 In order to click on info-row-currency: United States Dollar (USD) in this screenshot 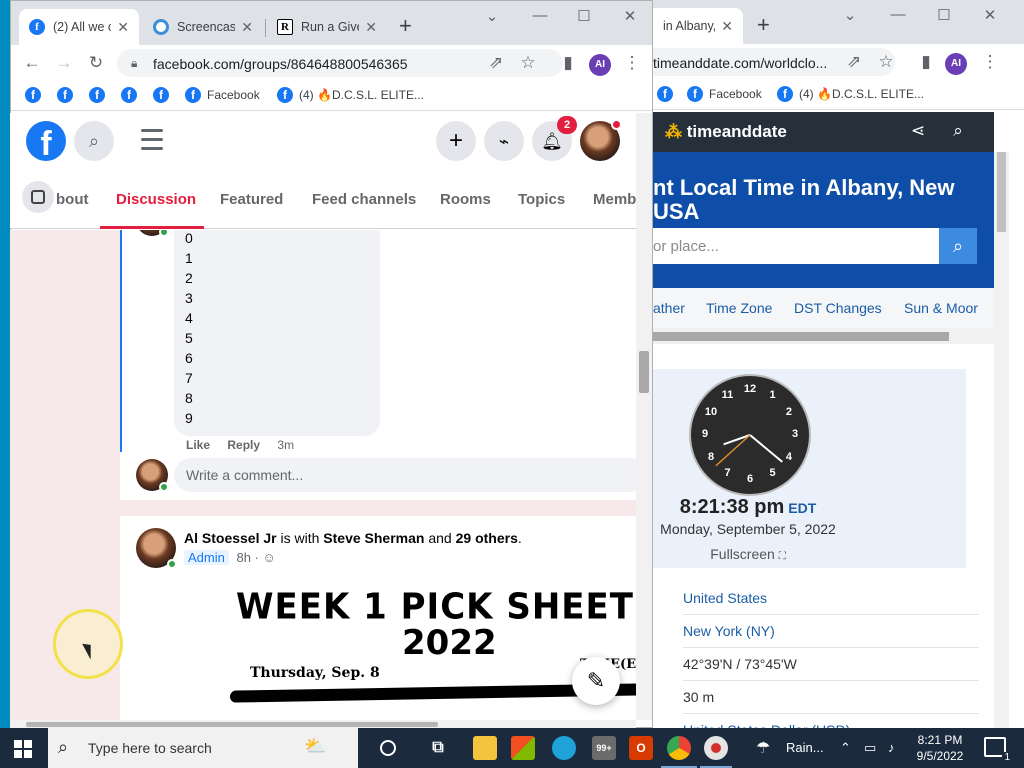, I will do `click(831, 721)`.